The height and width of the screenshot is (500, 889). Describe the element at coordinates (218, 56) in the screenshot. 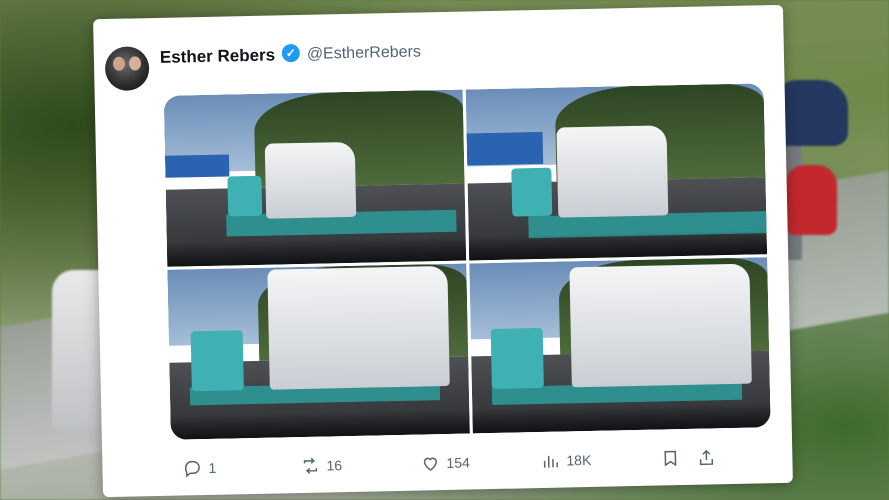

I see `author-name: Esther Rebers` at that location.